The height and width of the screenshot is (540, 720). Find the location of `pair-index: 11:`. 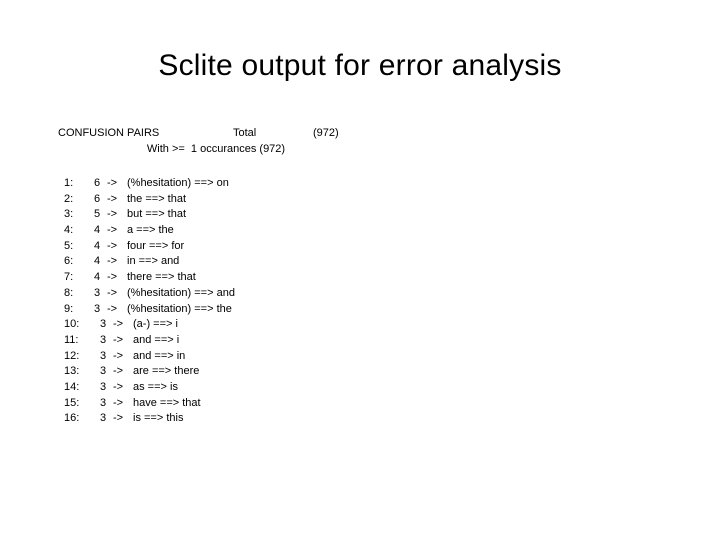

pair-index: 11: is located at coordinates (71, 339).